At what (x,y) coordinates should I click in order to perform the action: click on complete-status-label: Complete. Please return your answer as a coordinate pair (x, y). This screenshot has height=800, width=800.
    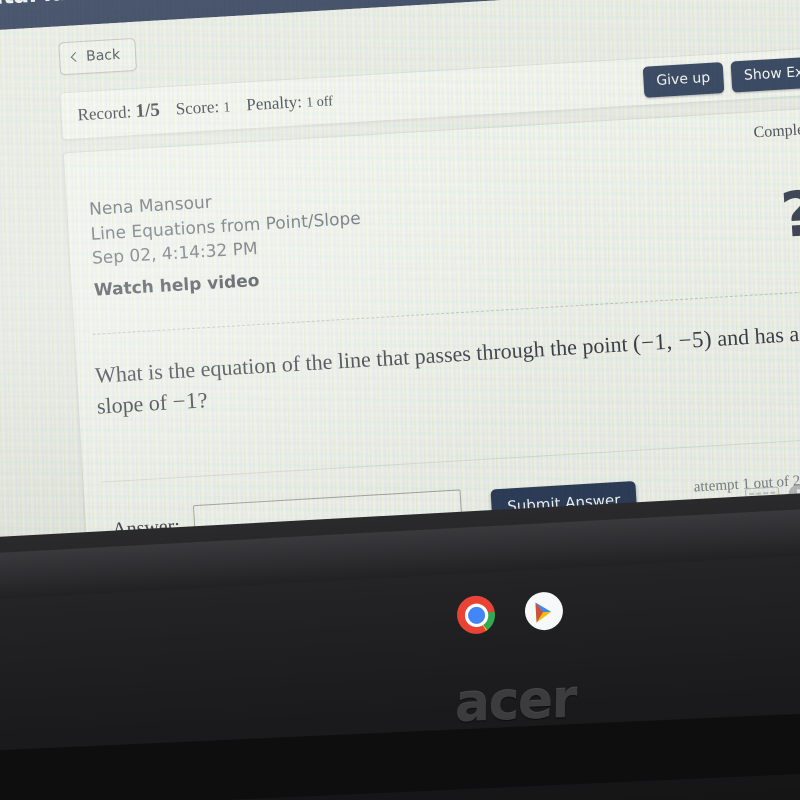
    Looking at the image, I should click on (776, 131).